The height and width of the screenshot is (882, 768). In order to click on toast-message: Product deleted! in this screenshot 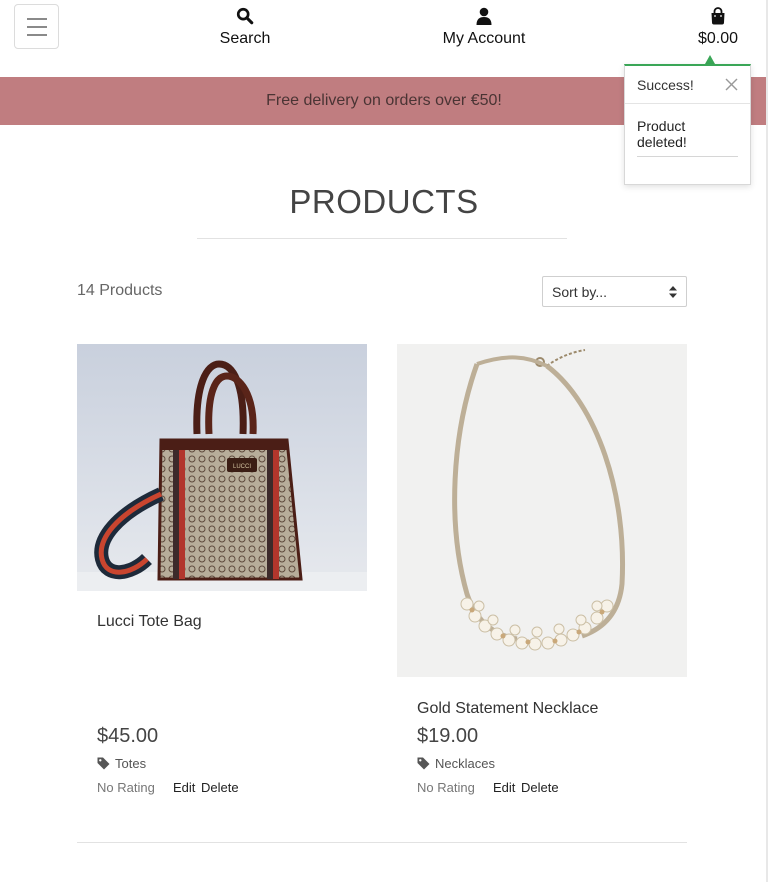, I will do `click(687, 137)`.